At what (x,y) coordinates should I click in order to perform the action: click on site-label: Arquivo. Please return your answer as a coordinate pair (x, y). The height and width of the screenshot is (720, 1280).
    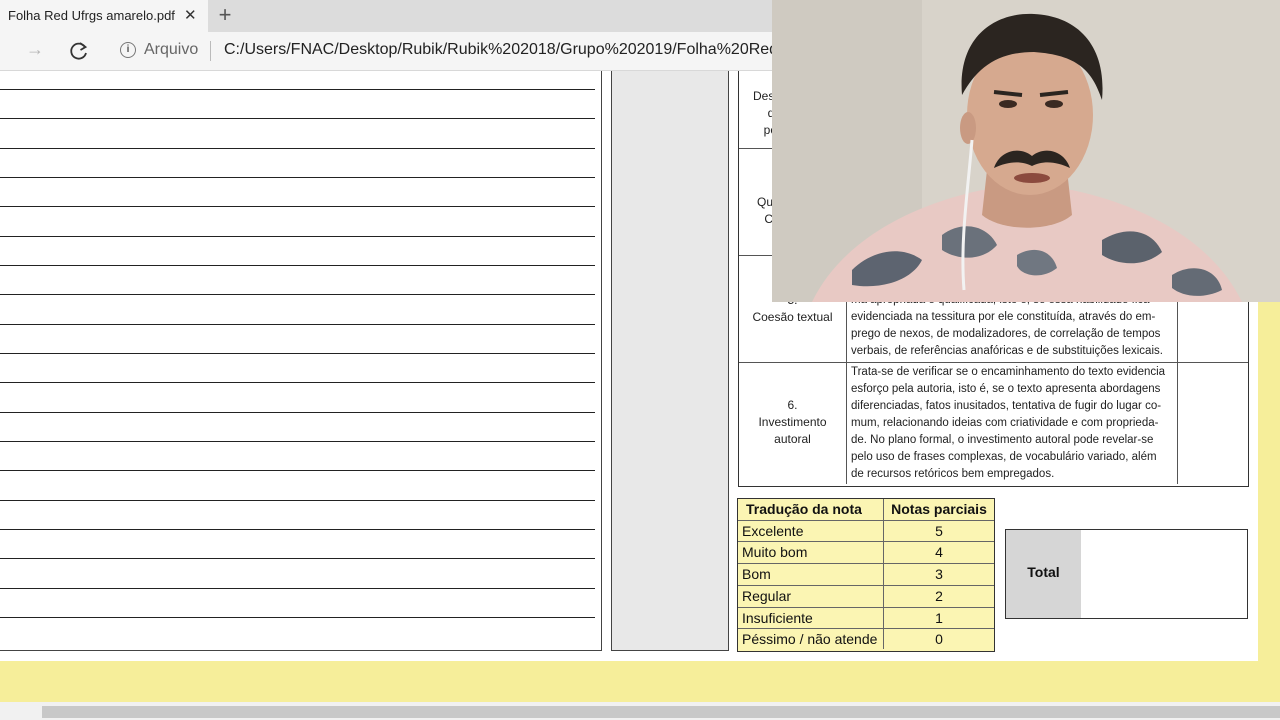
    Looking at the image, I should click on (171, 49).